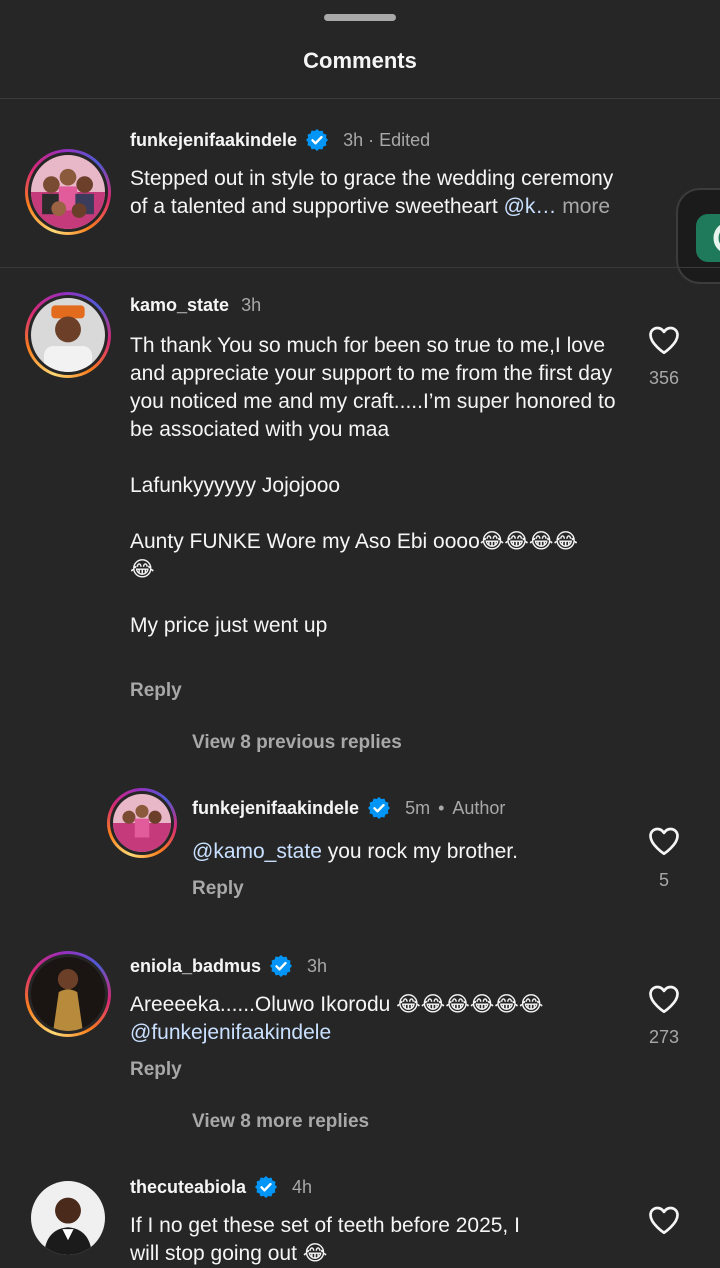 The image size is (720, 1268). I want to click on like-count: 5, so click(663, 880).